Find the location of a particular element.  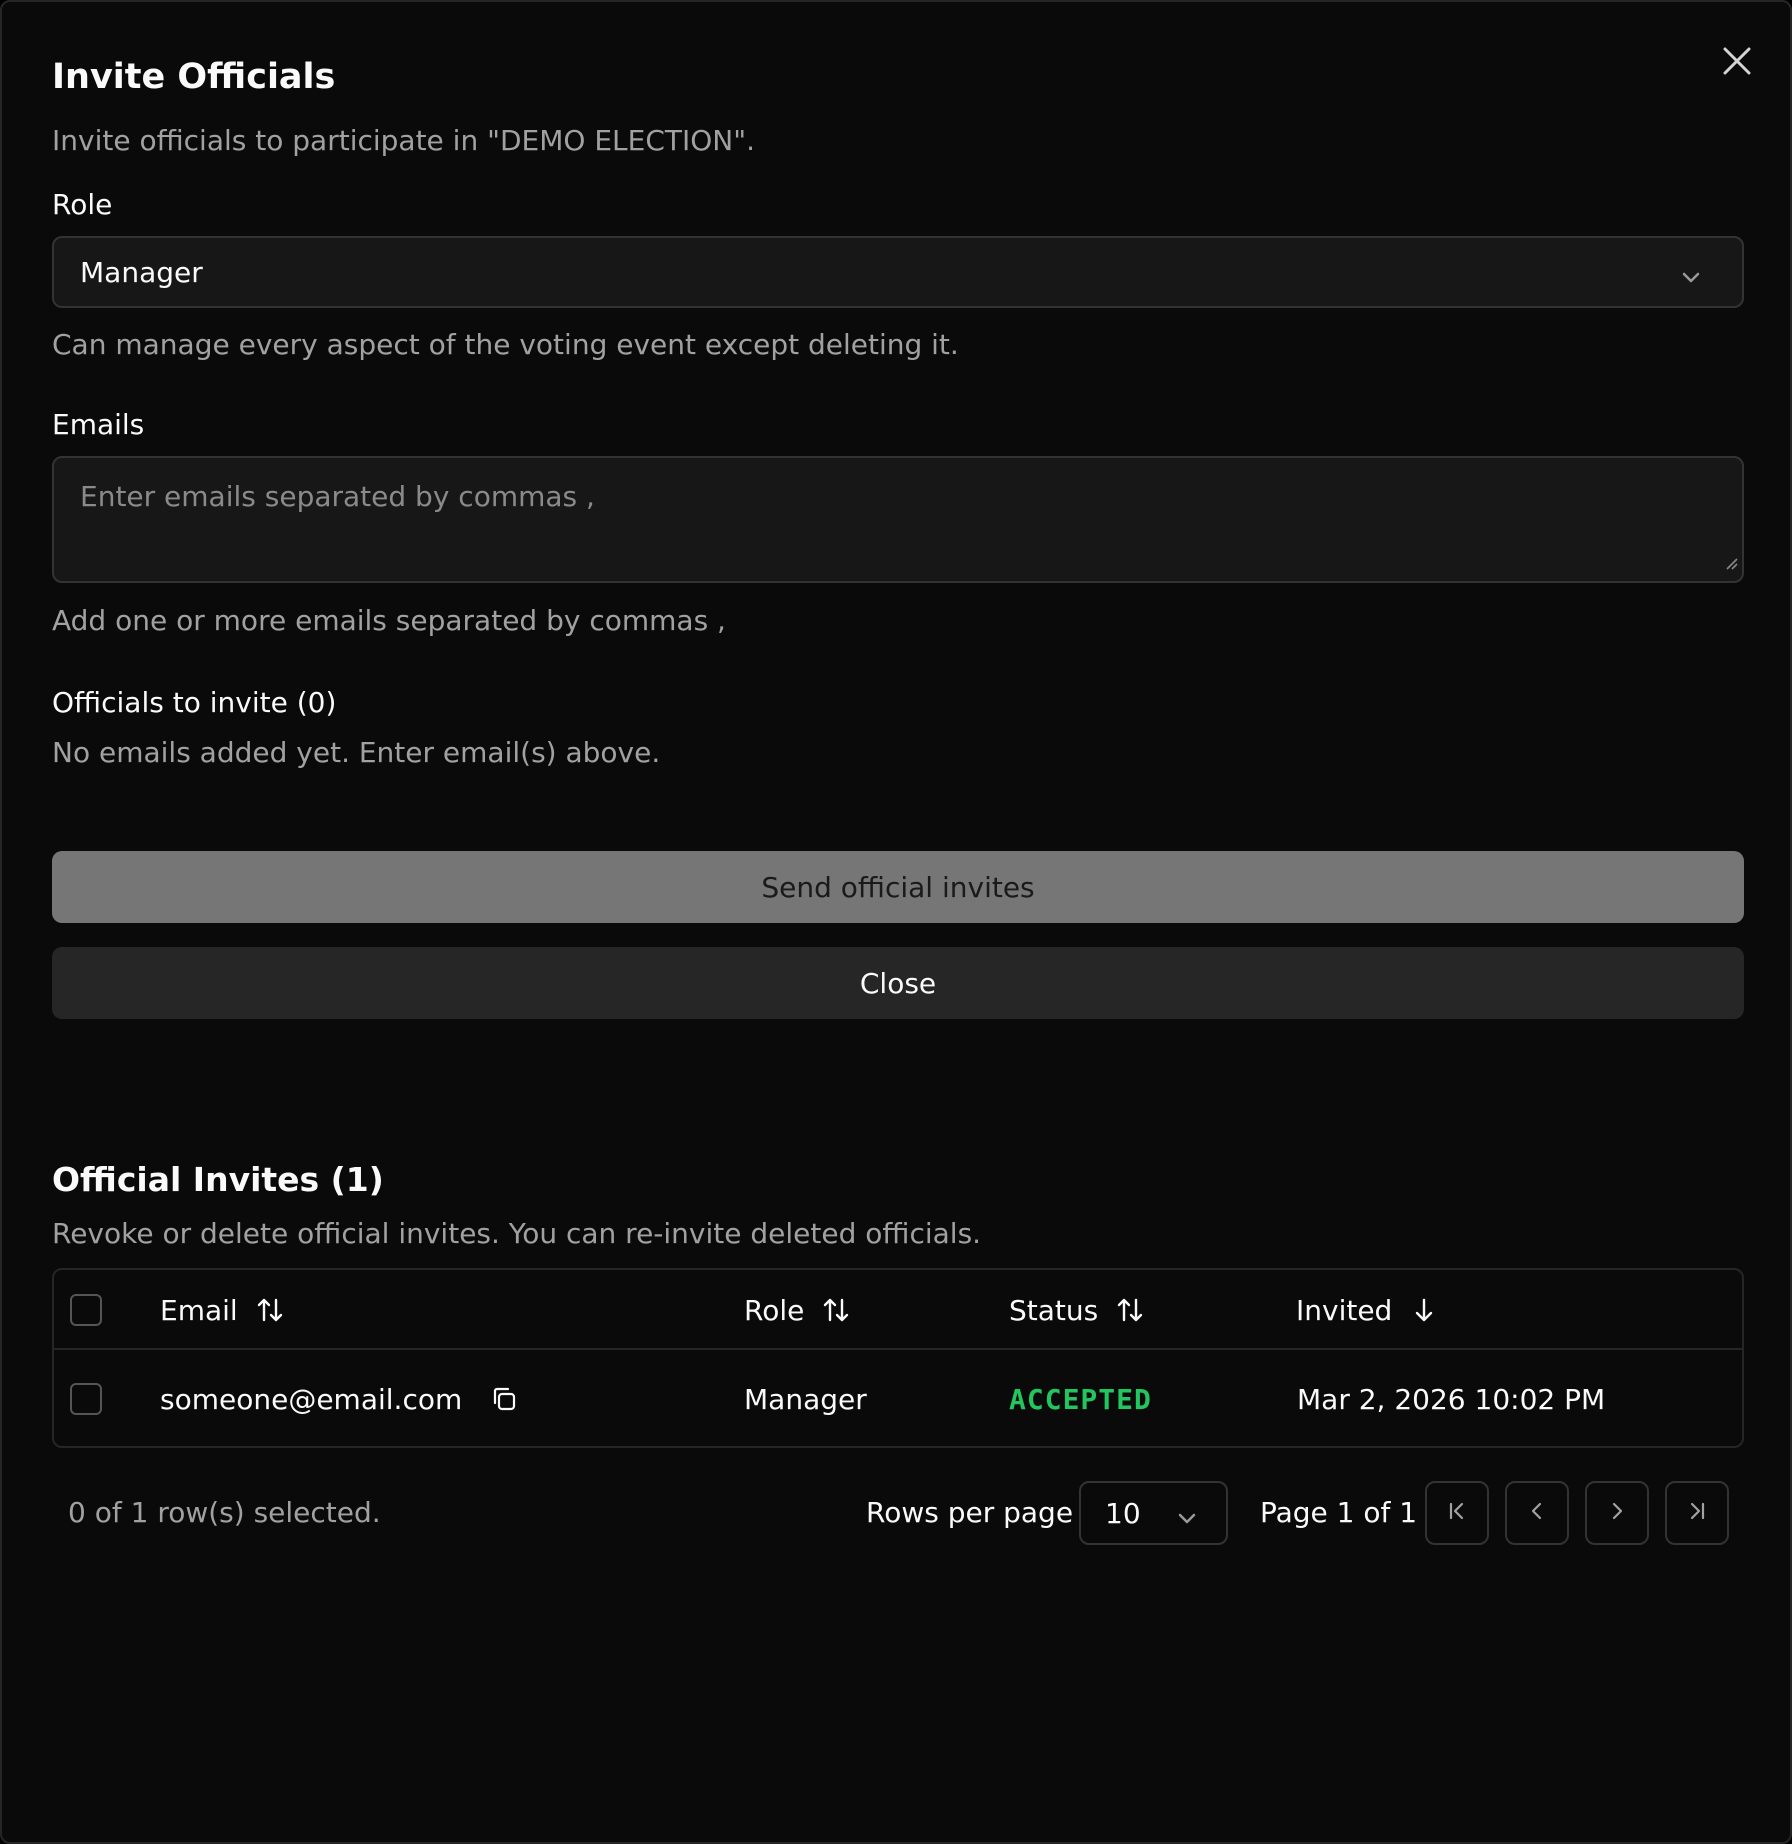

resize-handle-icon is located at coordinates (1731, 560).